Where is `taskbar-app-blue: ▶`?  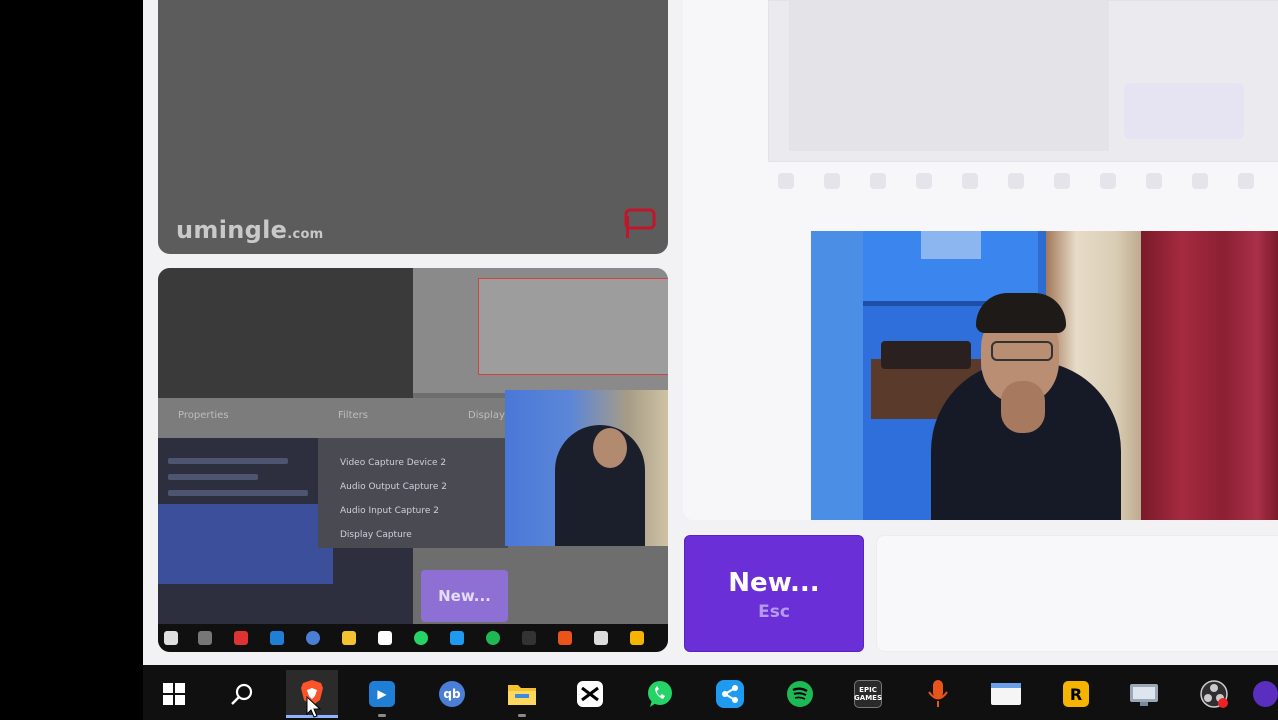 taskbar-app-blue: ▶ is located at coordinates (382, 694).